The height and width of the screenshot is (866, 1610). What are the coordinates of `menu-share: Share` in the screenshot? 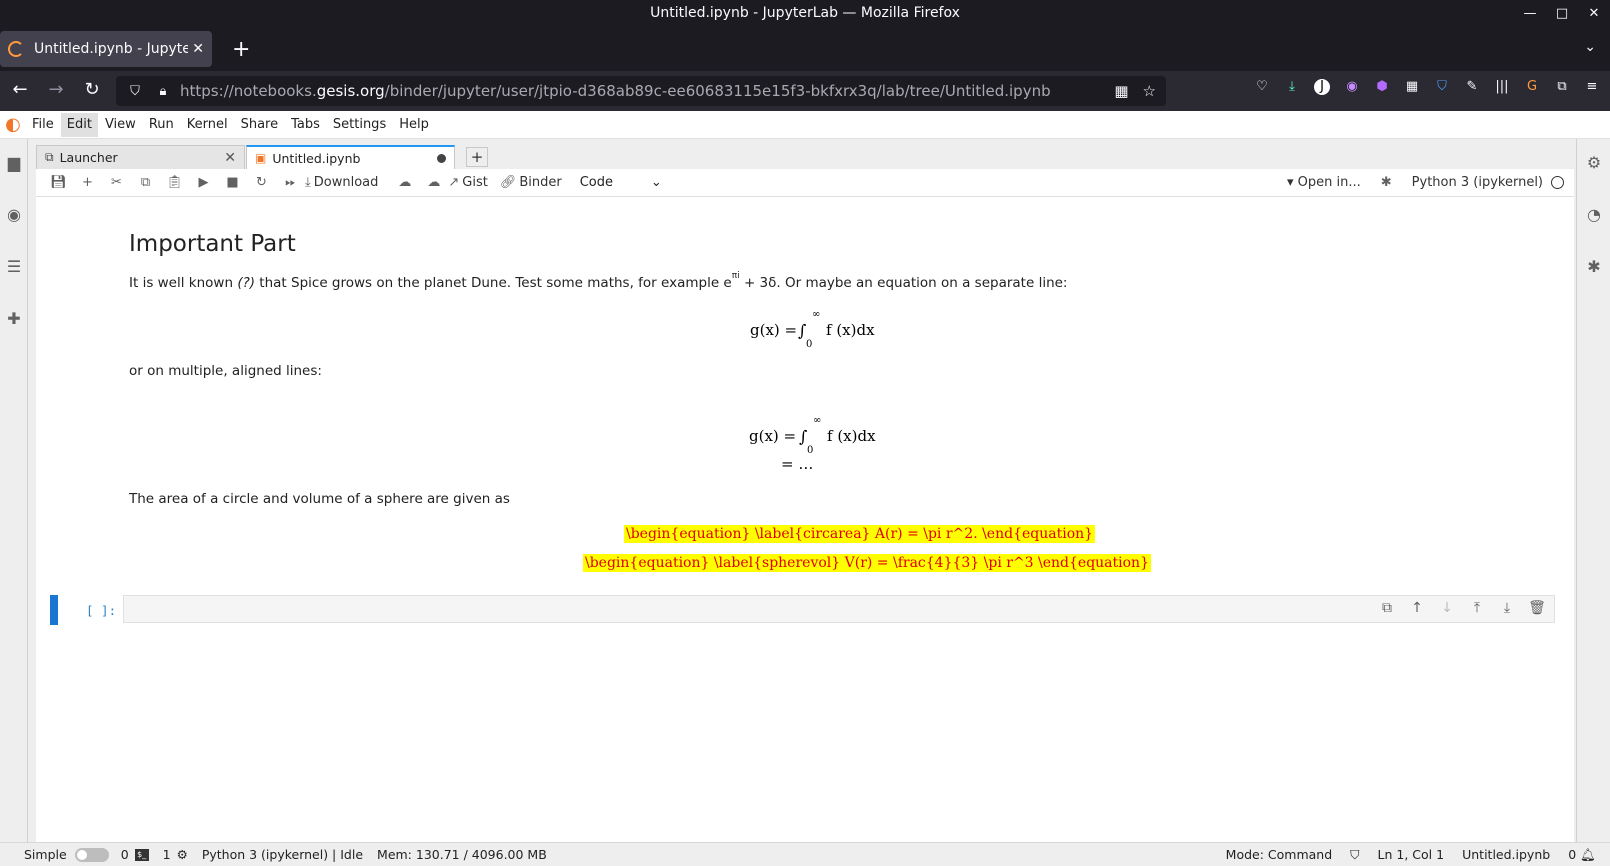 It's located at (260, 125).